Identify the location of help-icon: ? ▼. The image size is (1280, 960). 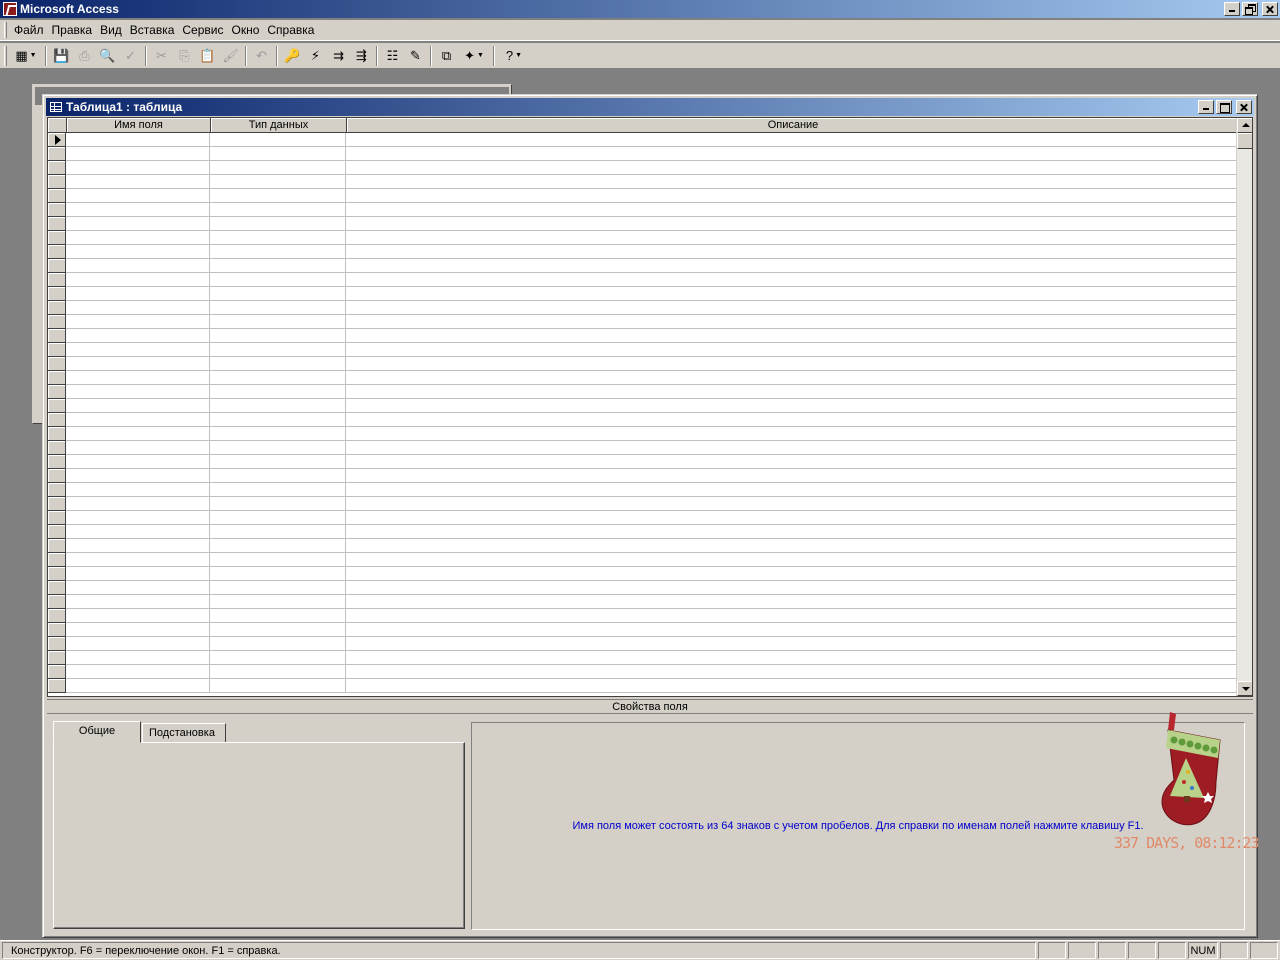
(514, 56).